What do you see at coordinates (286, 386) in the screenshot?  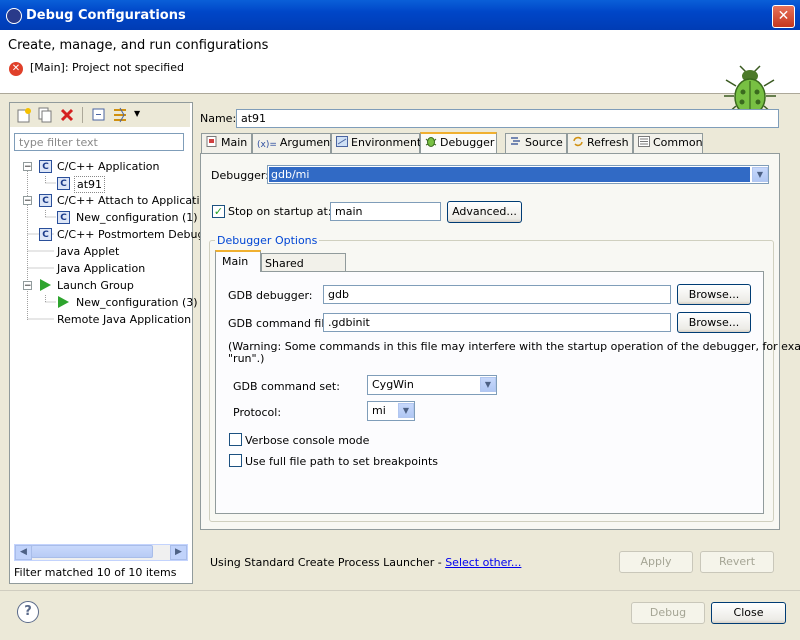 I see `command-set-label: GDB command set:` at bounding box center [286, 386].